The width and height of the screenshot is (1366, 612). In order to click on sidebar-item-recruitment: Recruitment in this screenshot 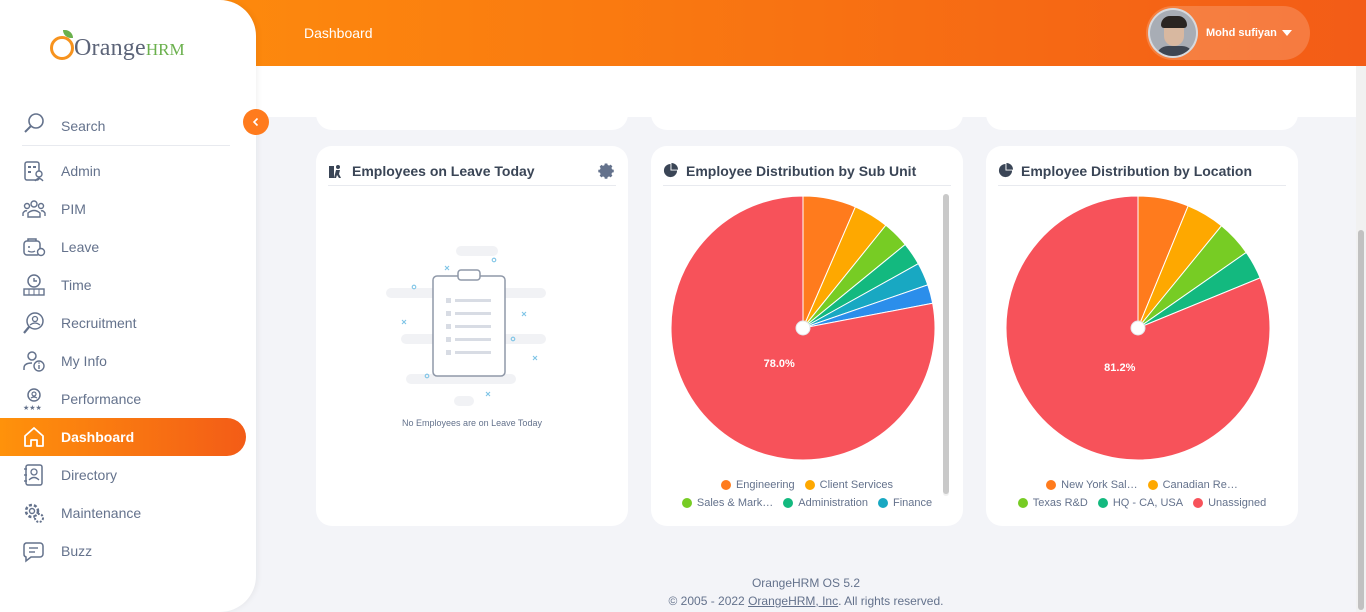, I will do `click(128, 323)`.